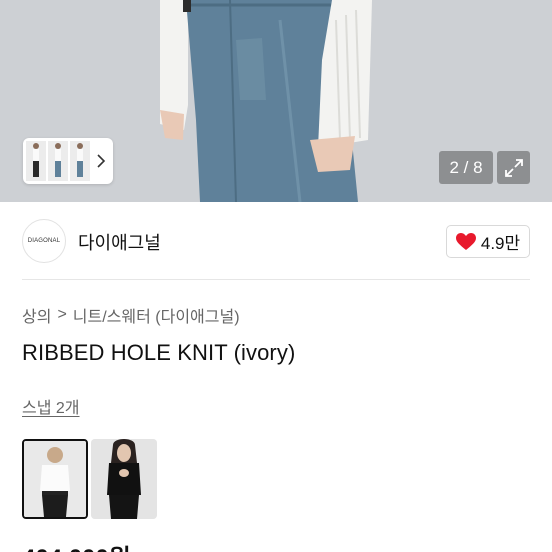 This screenshot has width=552, height=552. I want to click on shop-name: 다이애그널, so click(119, 242).